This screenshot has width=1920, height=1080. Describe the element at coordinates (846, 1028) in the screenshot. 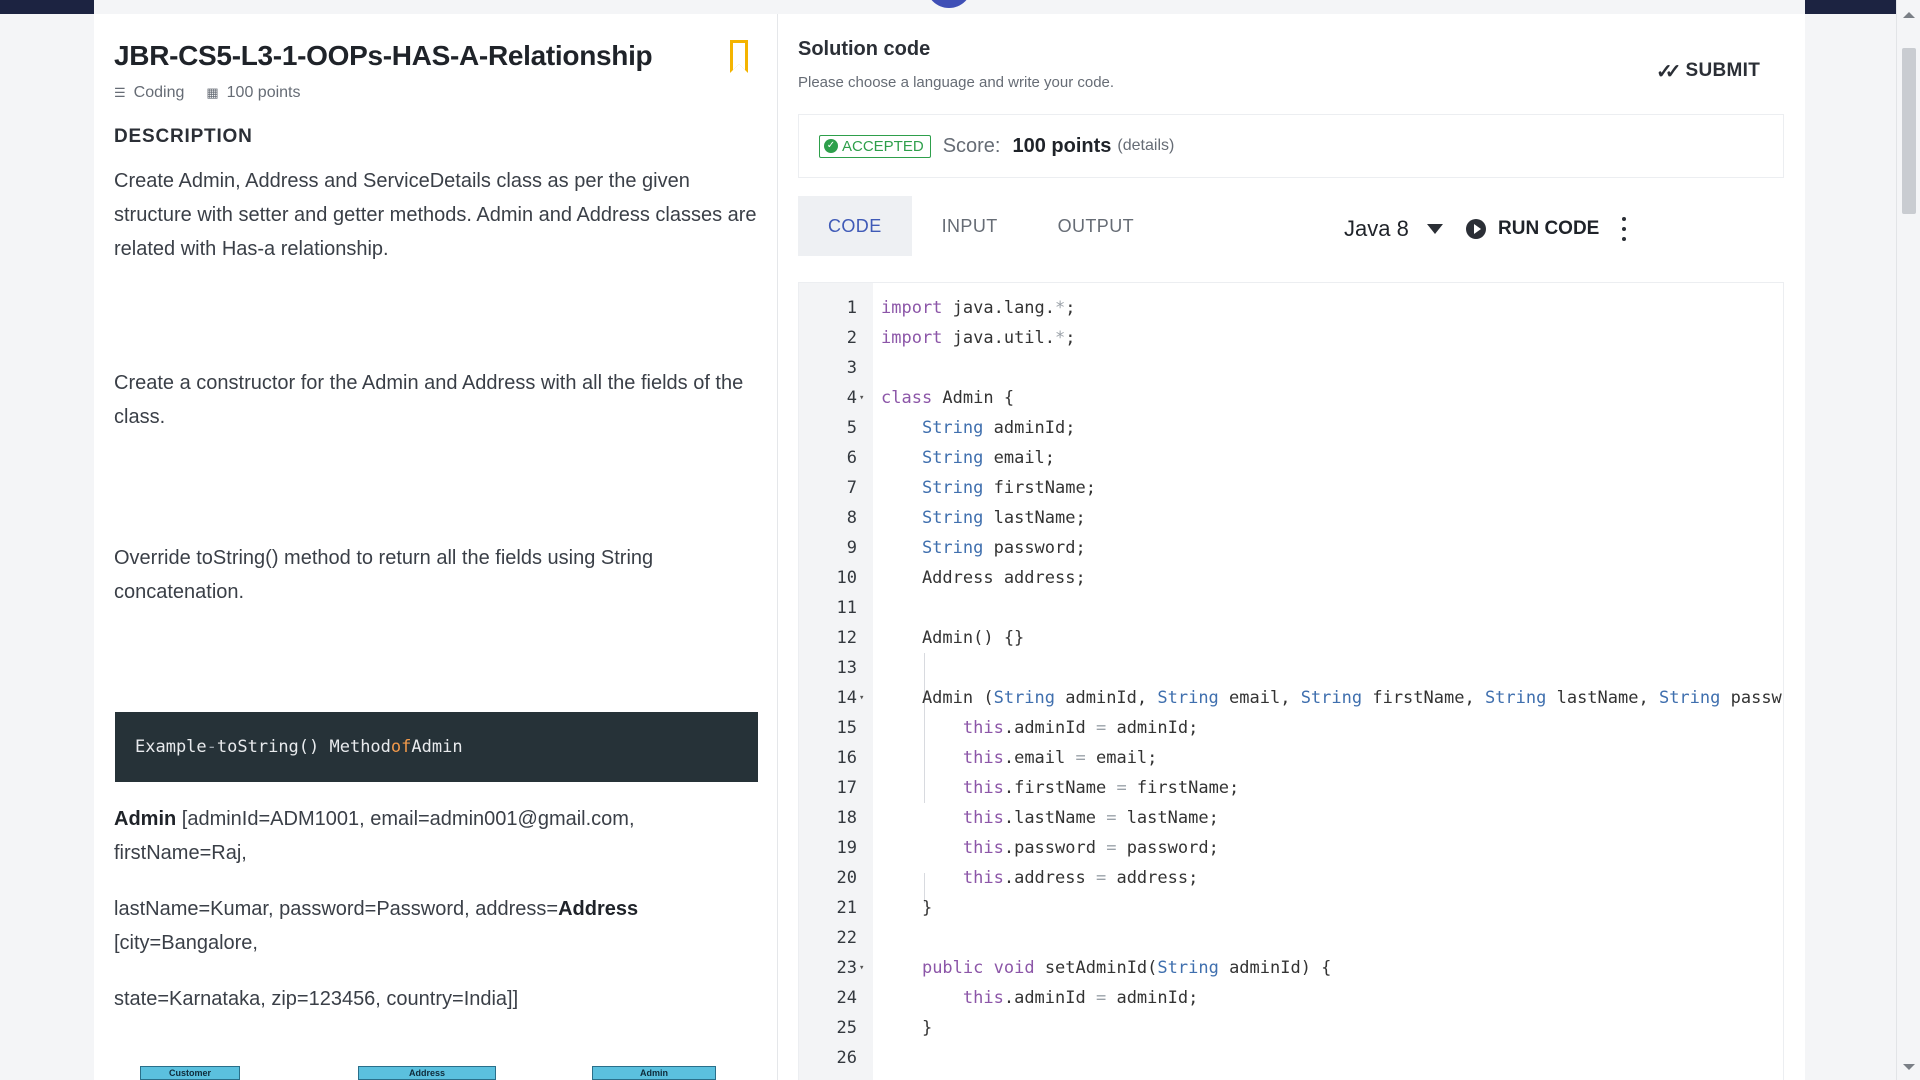

I see `line-number: 25` at that location.